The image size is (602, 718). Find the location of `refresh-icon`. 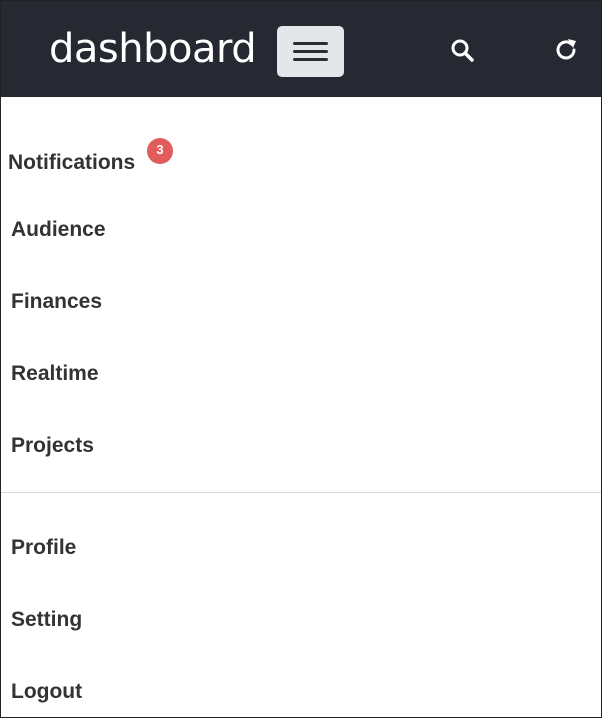

refresh-icon is located at coordinates (566, 50).